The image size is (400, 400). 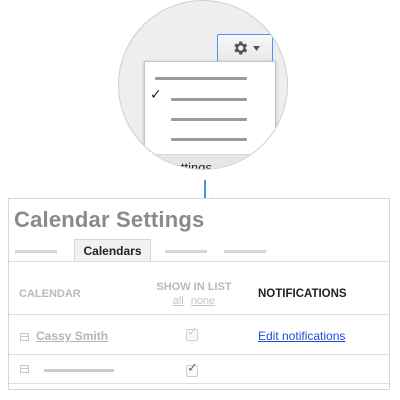 I want to click on tab-calendars: Calendars, so click(x=112, y=250).